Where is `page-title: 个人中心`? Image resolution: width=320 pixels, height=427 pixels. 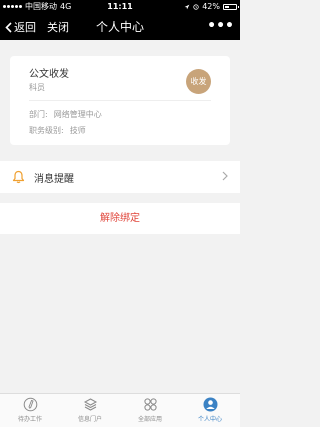
page-title: 个人中心 is located at coordinates (119, 27).